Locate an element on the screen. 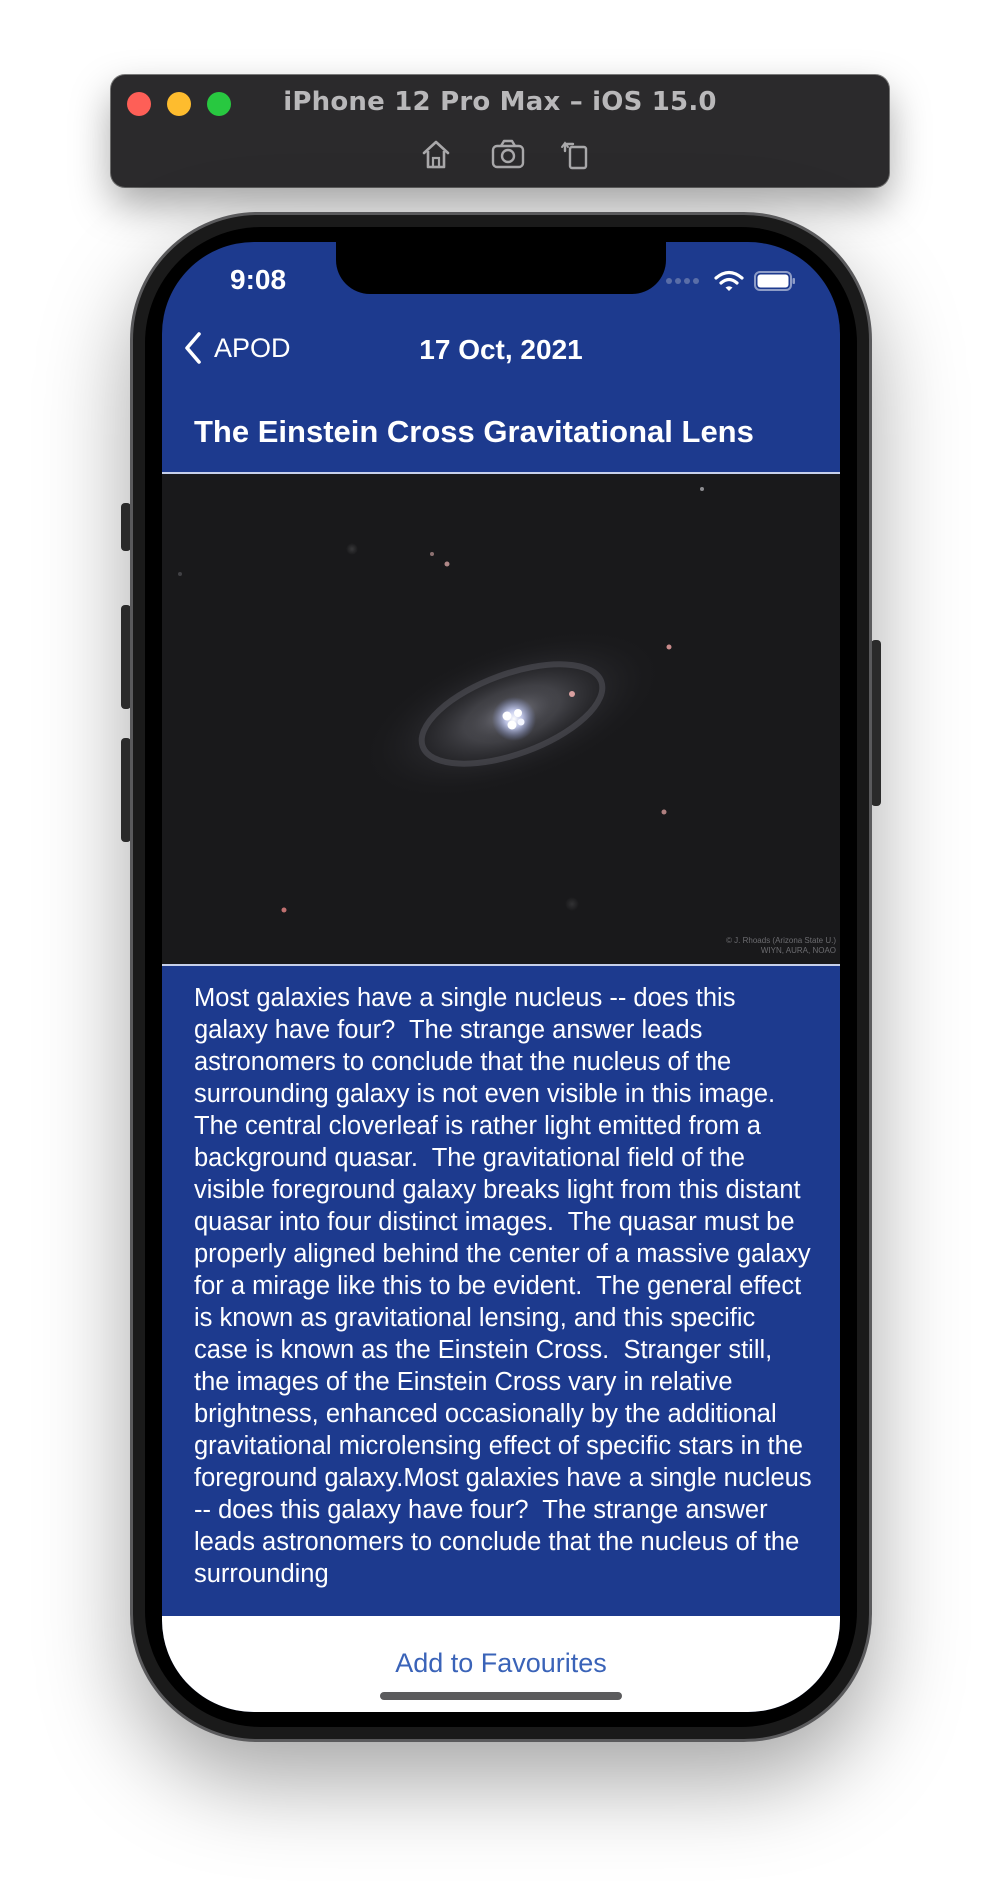  home-icon is located at coordinates (436, 154).